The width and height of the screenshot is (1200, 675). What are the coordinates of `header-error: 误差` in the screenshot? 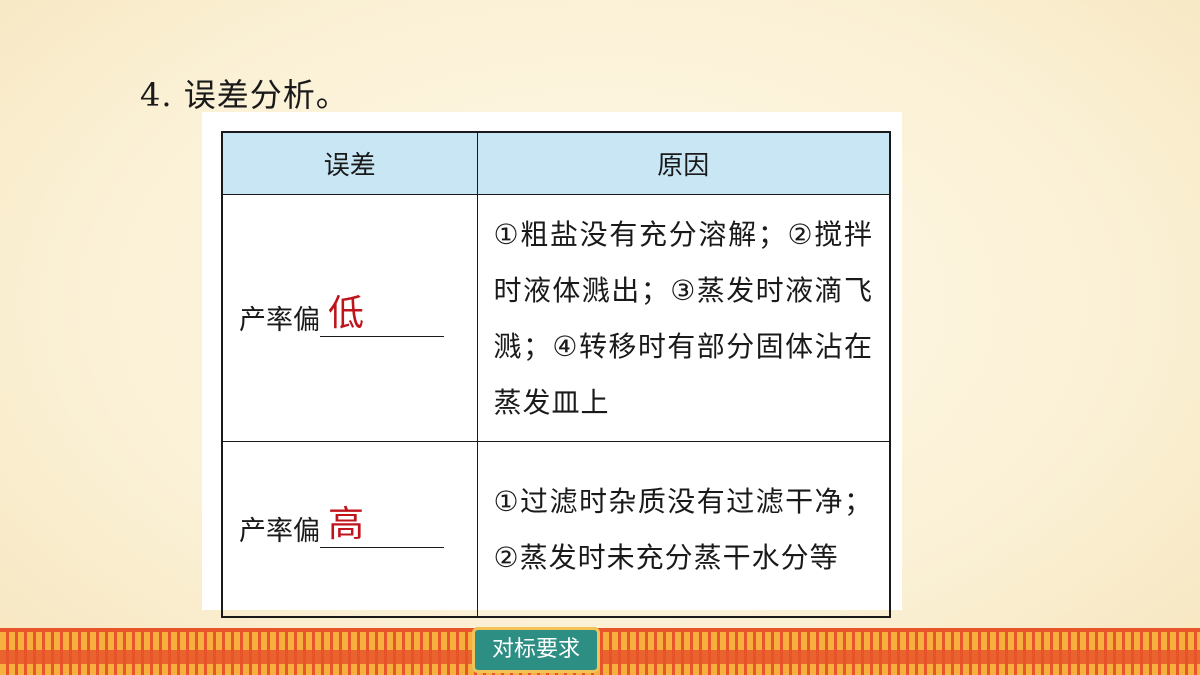 It's located at (349, 163).